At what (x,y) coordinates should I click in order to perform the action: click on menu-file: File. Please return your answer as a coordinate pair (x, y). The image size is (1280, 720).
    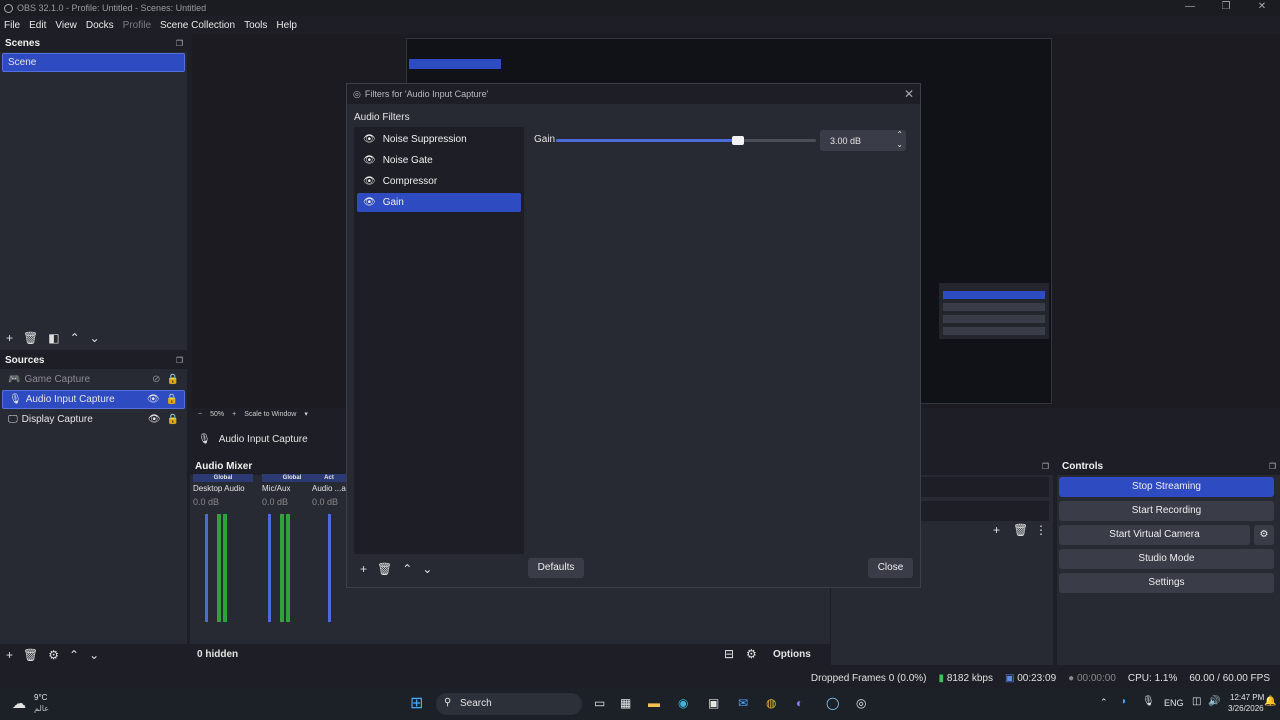
    Looking at the image, I should click on (12, 25).